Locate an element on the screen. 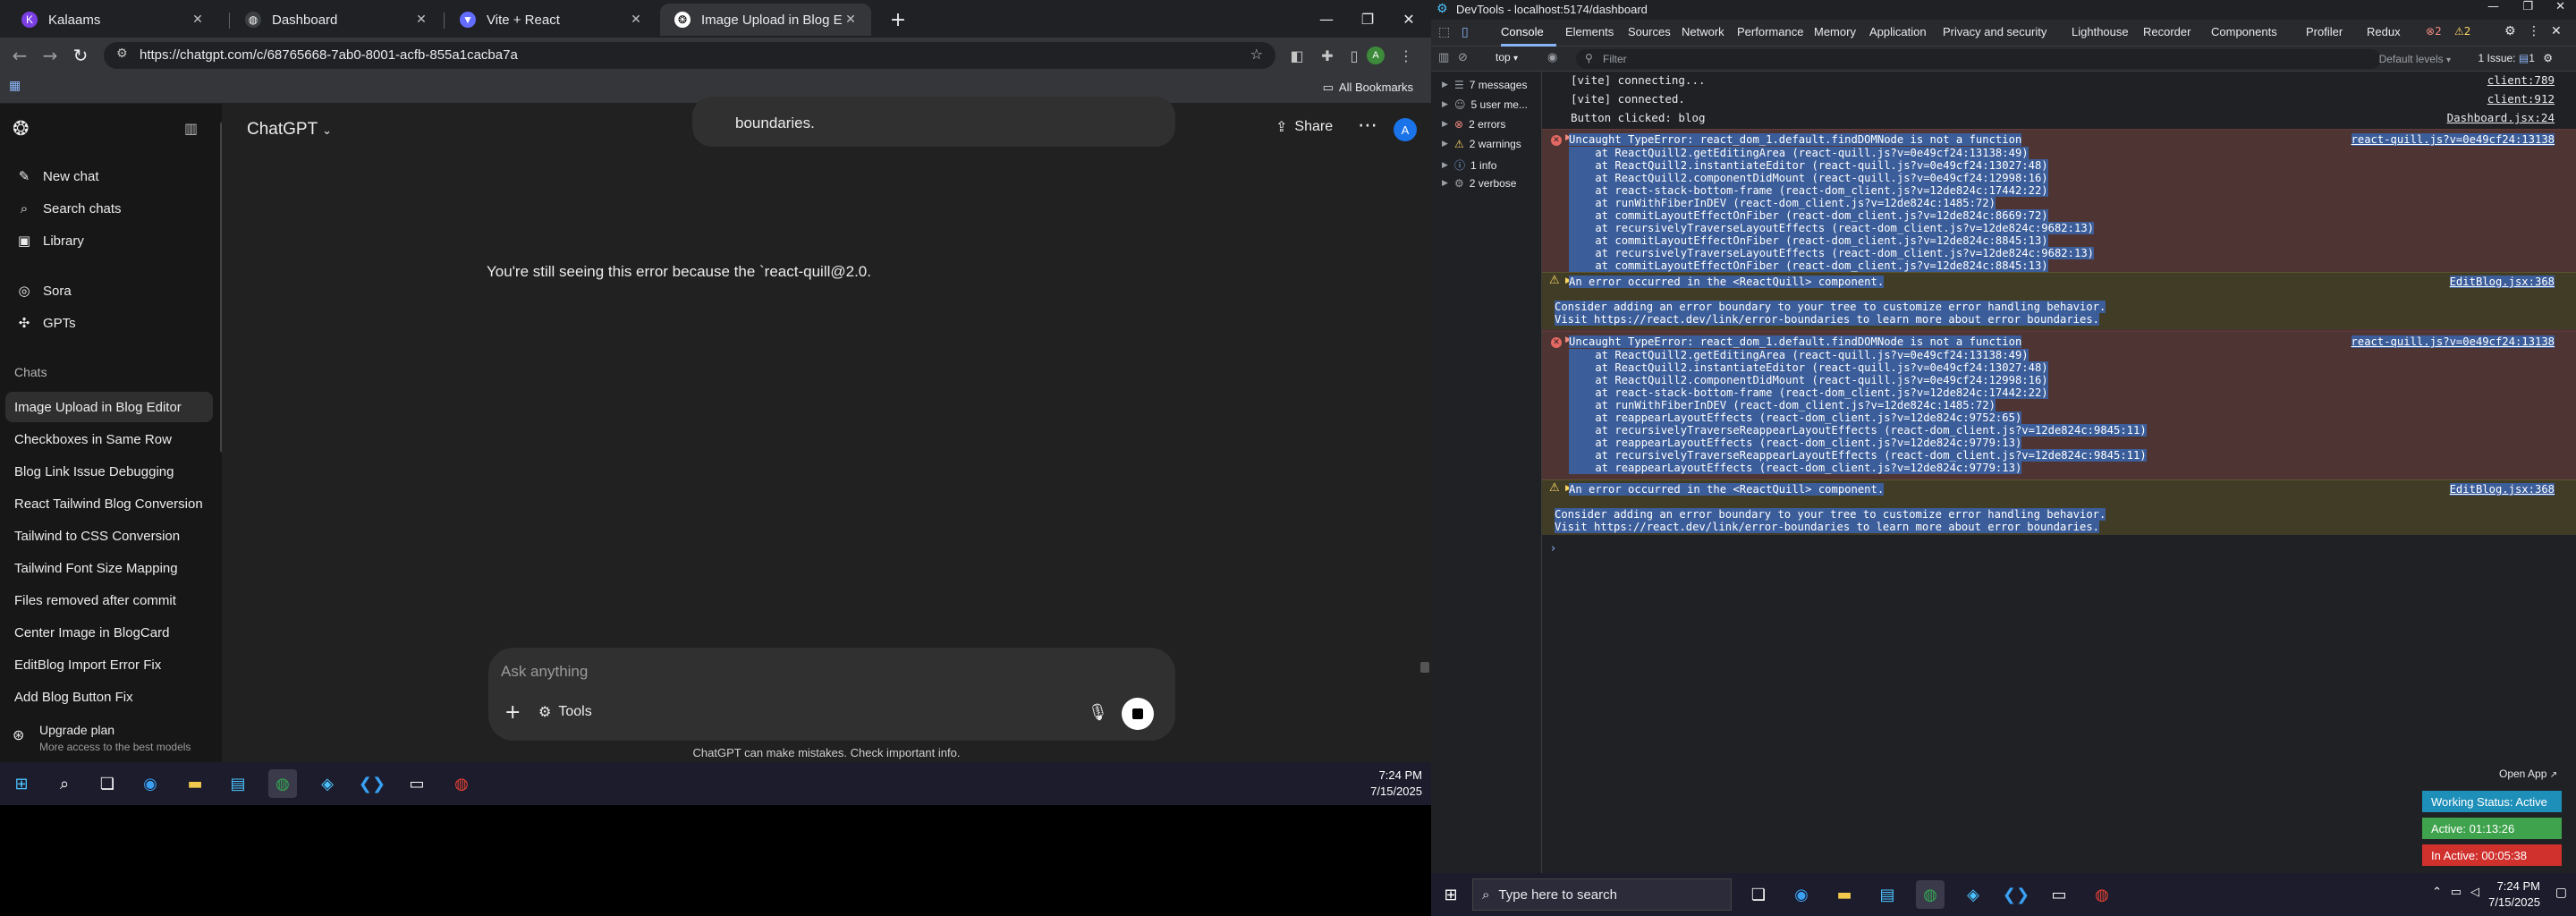 The image size is (2576, 916). notifications-icon: ▢ is located at coordinates (2561, 893).